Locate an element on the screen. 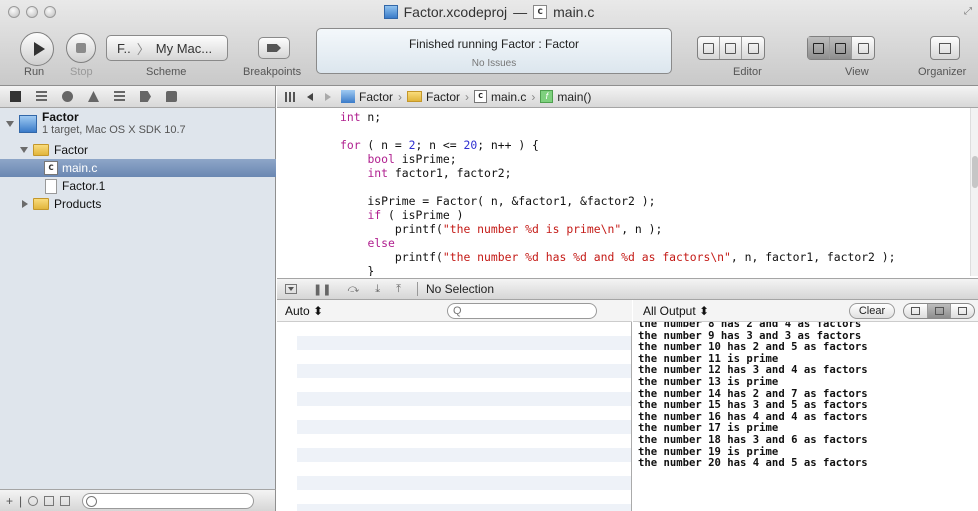  code-line: if ( isPrime ) is located at coordinates (618, 215).